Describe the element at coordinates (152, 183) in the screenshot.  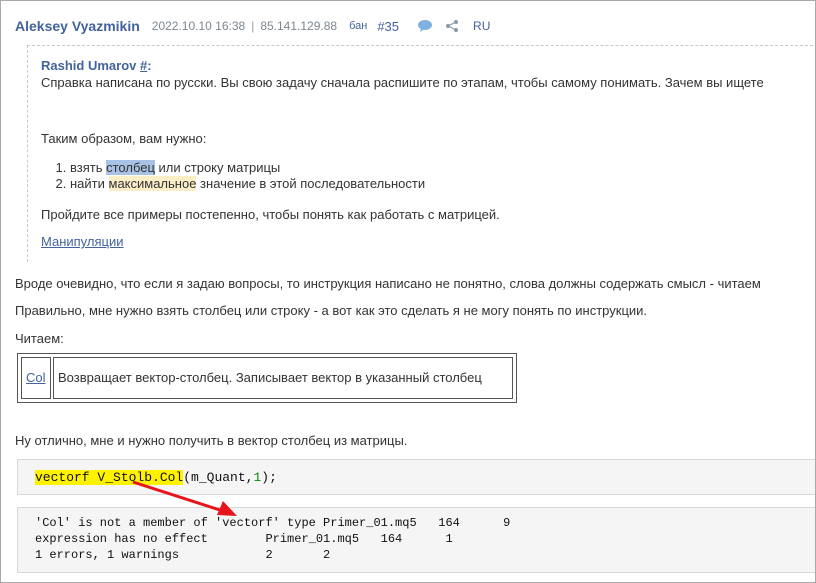
I see `highlight-maximalnoe: максимальное` at that location.